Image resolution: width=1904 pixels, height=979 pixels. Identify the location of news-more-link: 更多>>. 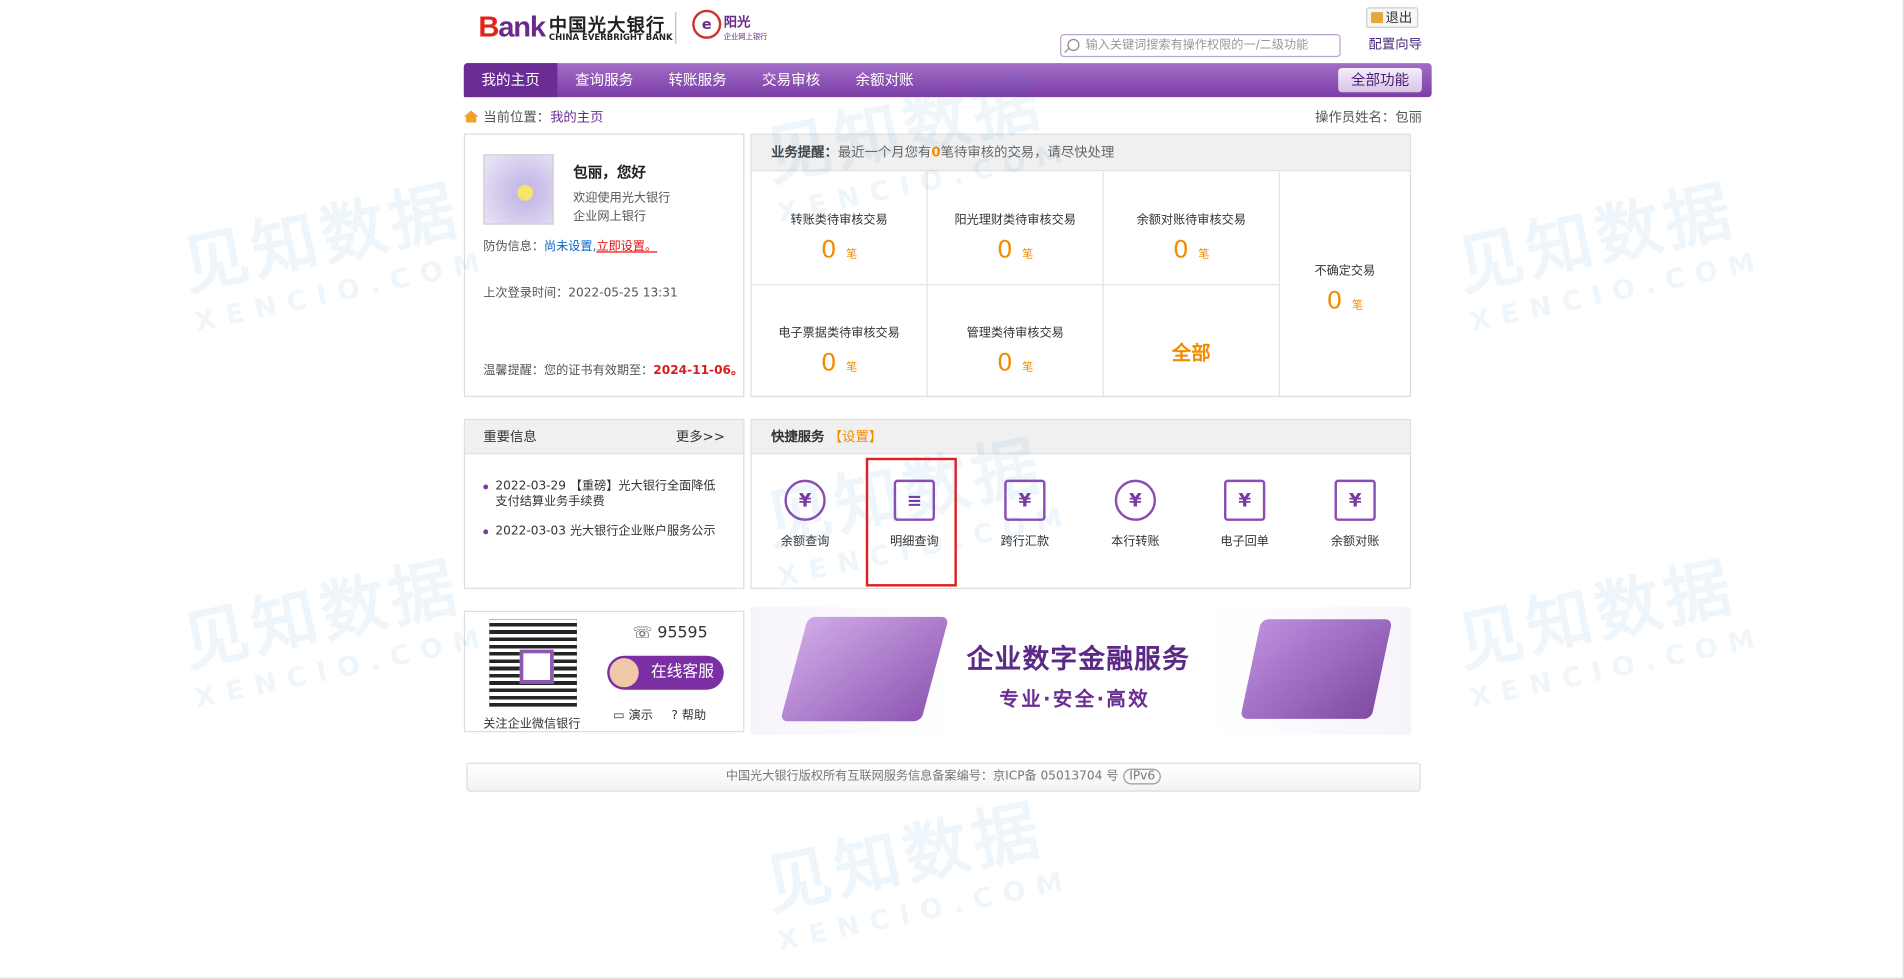
(700, 437).